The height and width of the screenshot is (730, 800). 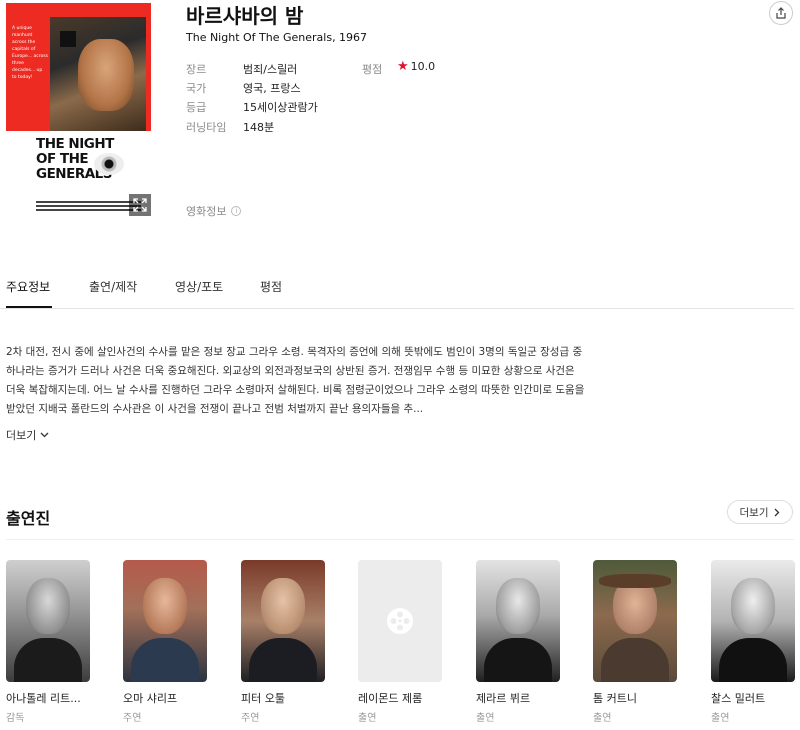 I want to click on country-label: 국가, so click(x=196, y=88).